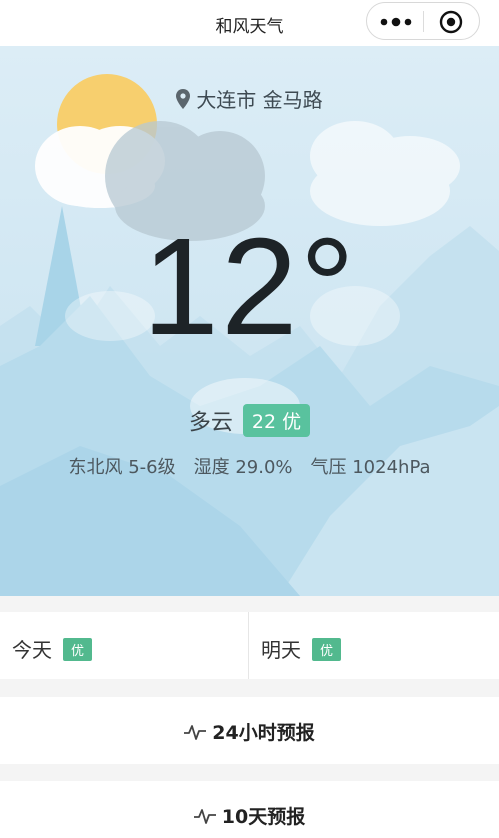  I want to click on daily-forecast-link: 10天预报, so click(249, 809).